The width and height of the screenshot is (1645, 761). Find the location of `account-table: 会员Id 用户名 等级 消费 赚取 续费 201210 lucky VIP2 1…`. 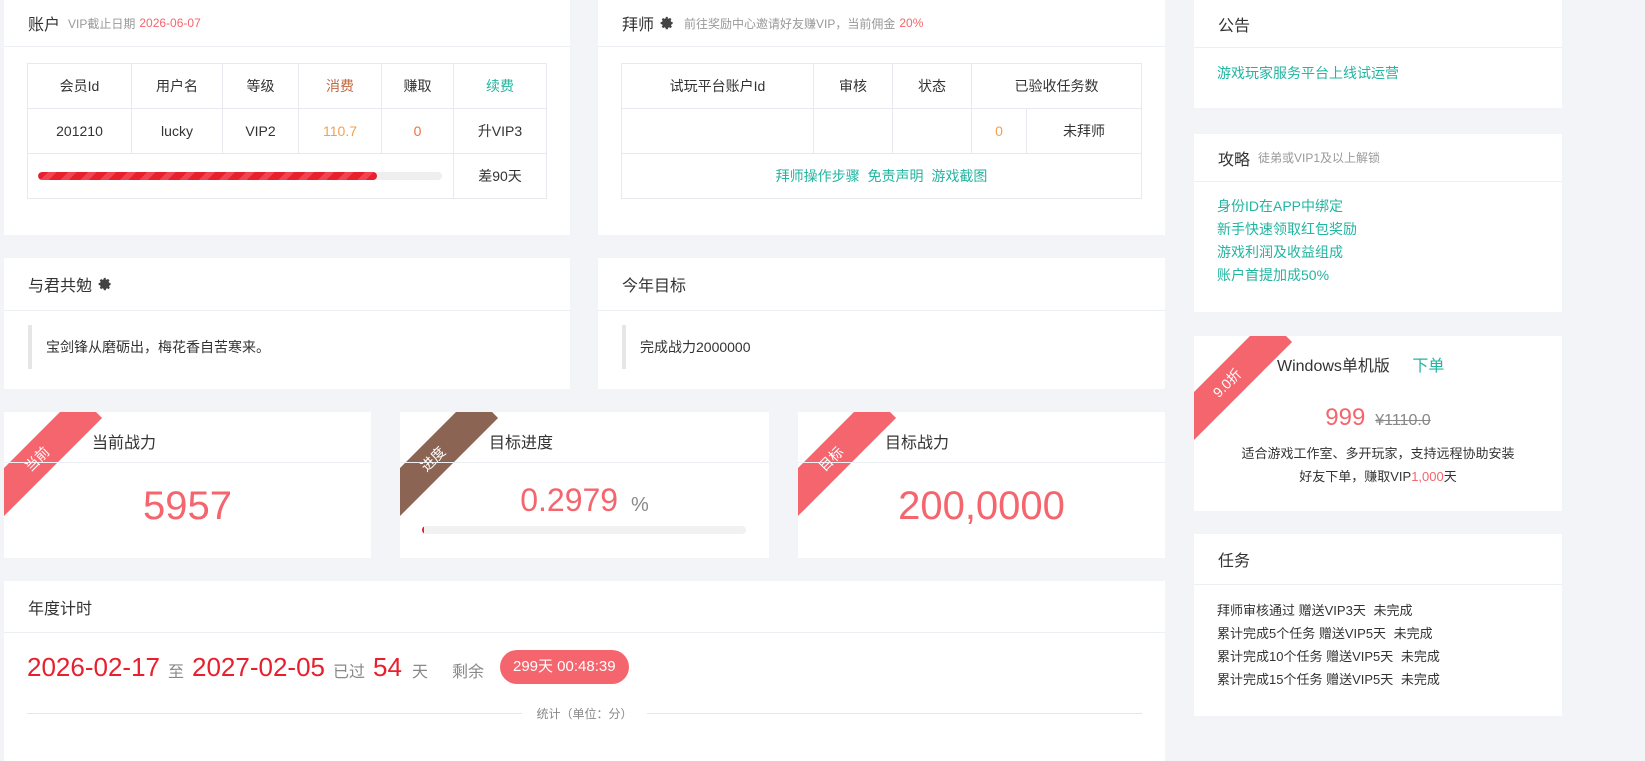

account-table: 会员Id 用户名 等级 消费 赚取 续费 201210 lucky VIP2 1… is located at coordinates (287, 131).